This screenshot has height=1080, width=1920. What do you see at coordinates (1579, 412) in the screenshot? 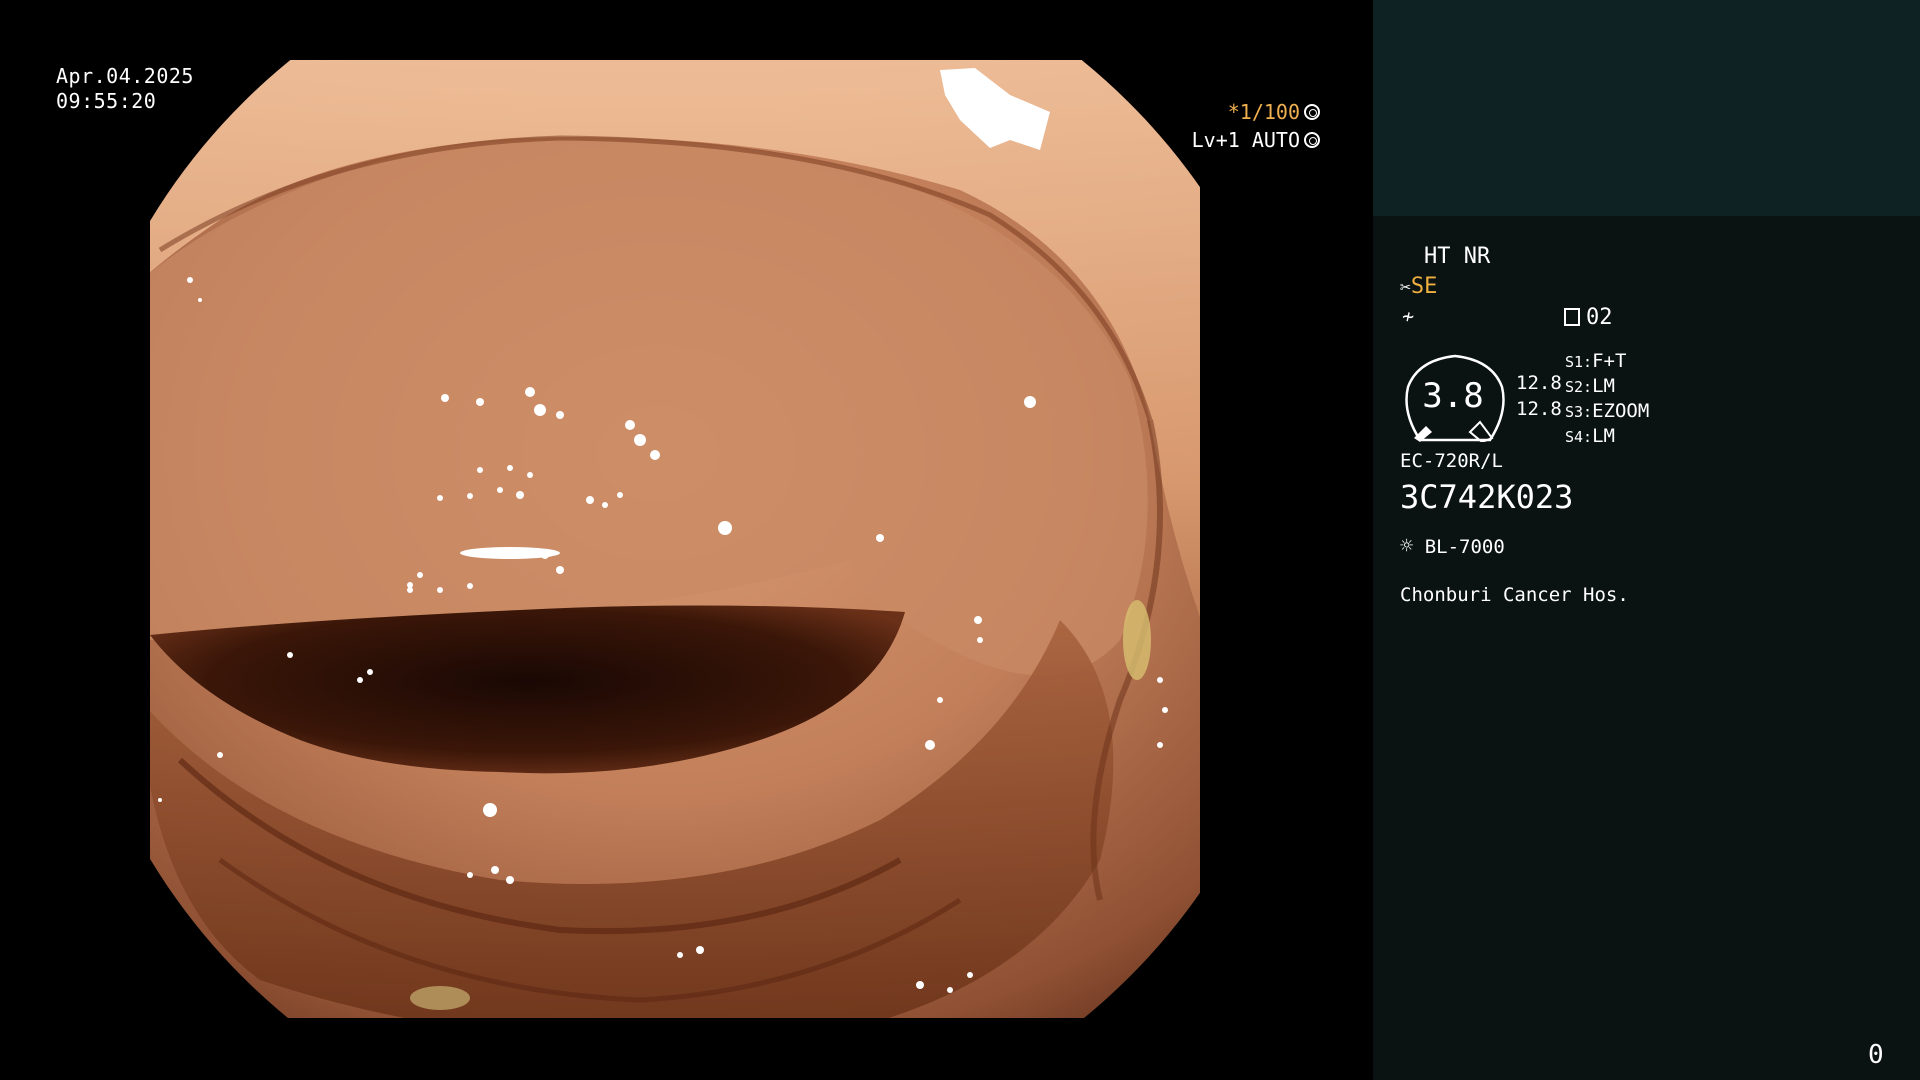
I see `s3-label: S3:` at bounding box center [1579, 412].